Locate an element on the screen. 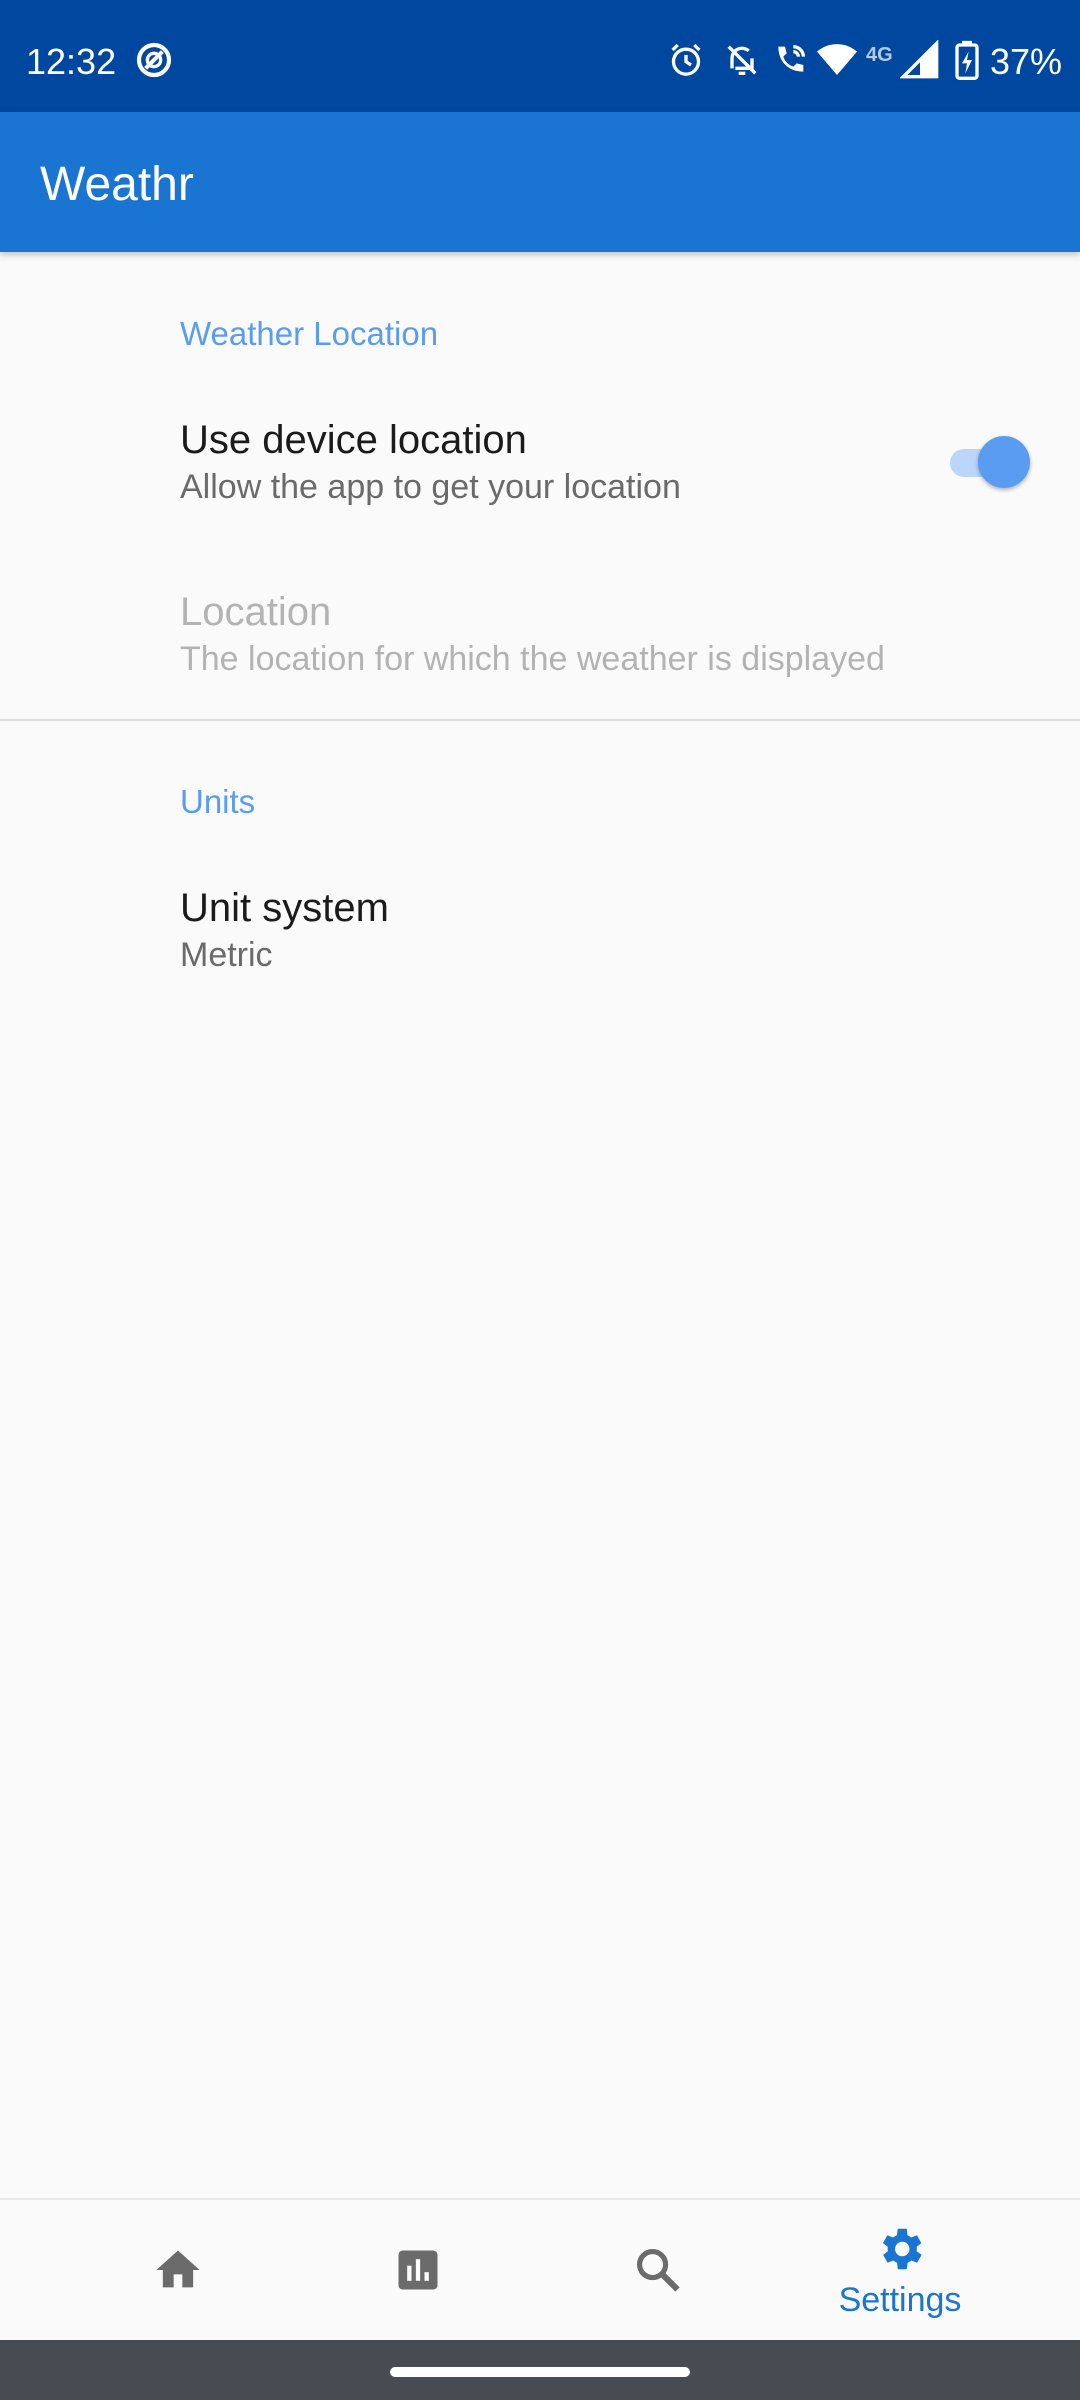 The height and width of the screenshot is (2400, 1080). cell-signal-icon is located at coordinates (919, 62).